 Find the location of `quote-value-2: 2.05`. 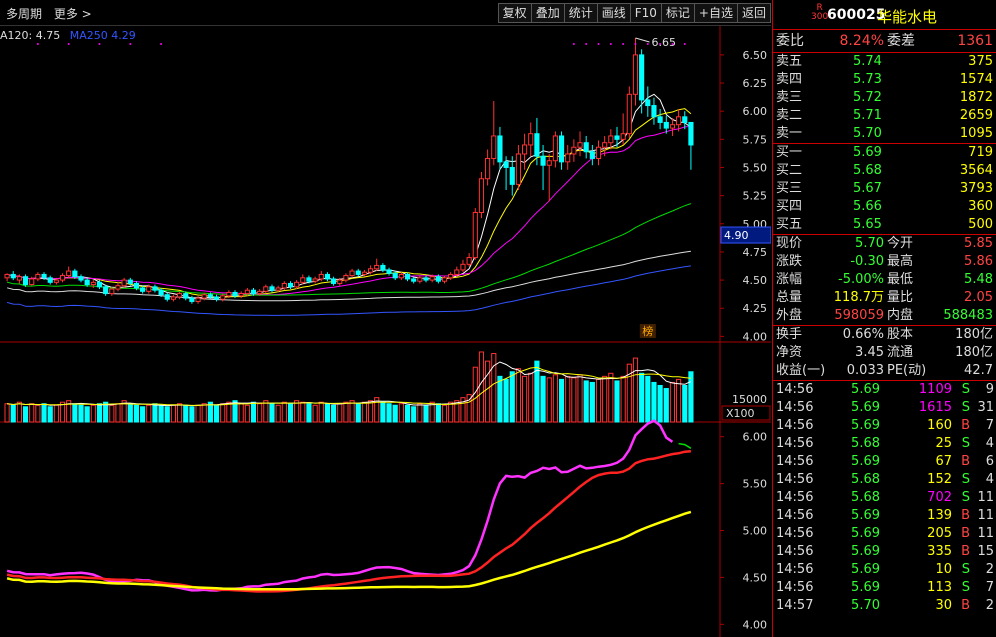

quote-value-2: 2.05 is located at coordinates (978, 297).